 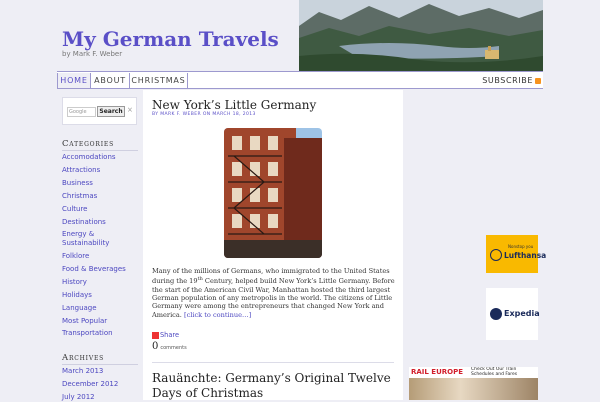 I want to click on lufthansa-wordmark: Lufthansa, so click(x=525, y=255).